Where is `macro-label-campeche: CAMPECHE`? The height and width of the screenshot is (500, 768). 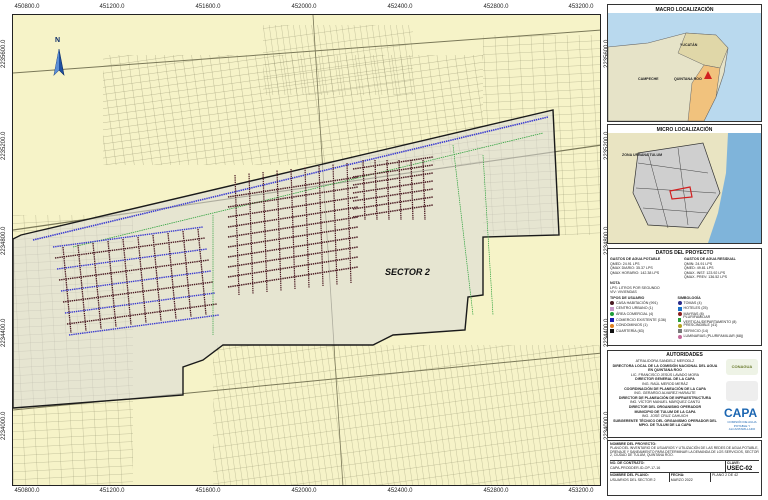
macro-label-campeche: CAMPECHE is located at coordinates (648, 79).